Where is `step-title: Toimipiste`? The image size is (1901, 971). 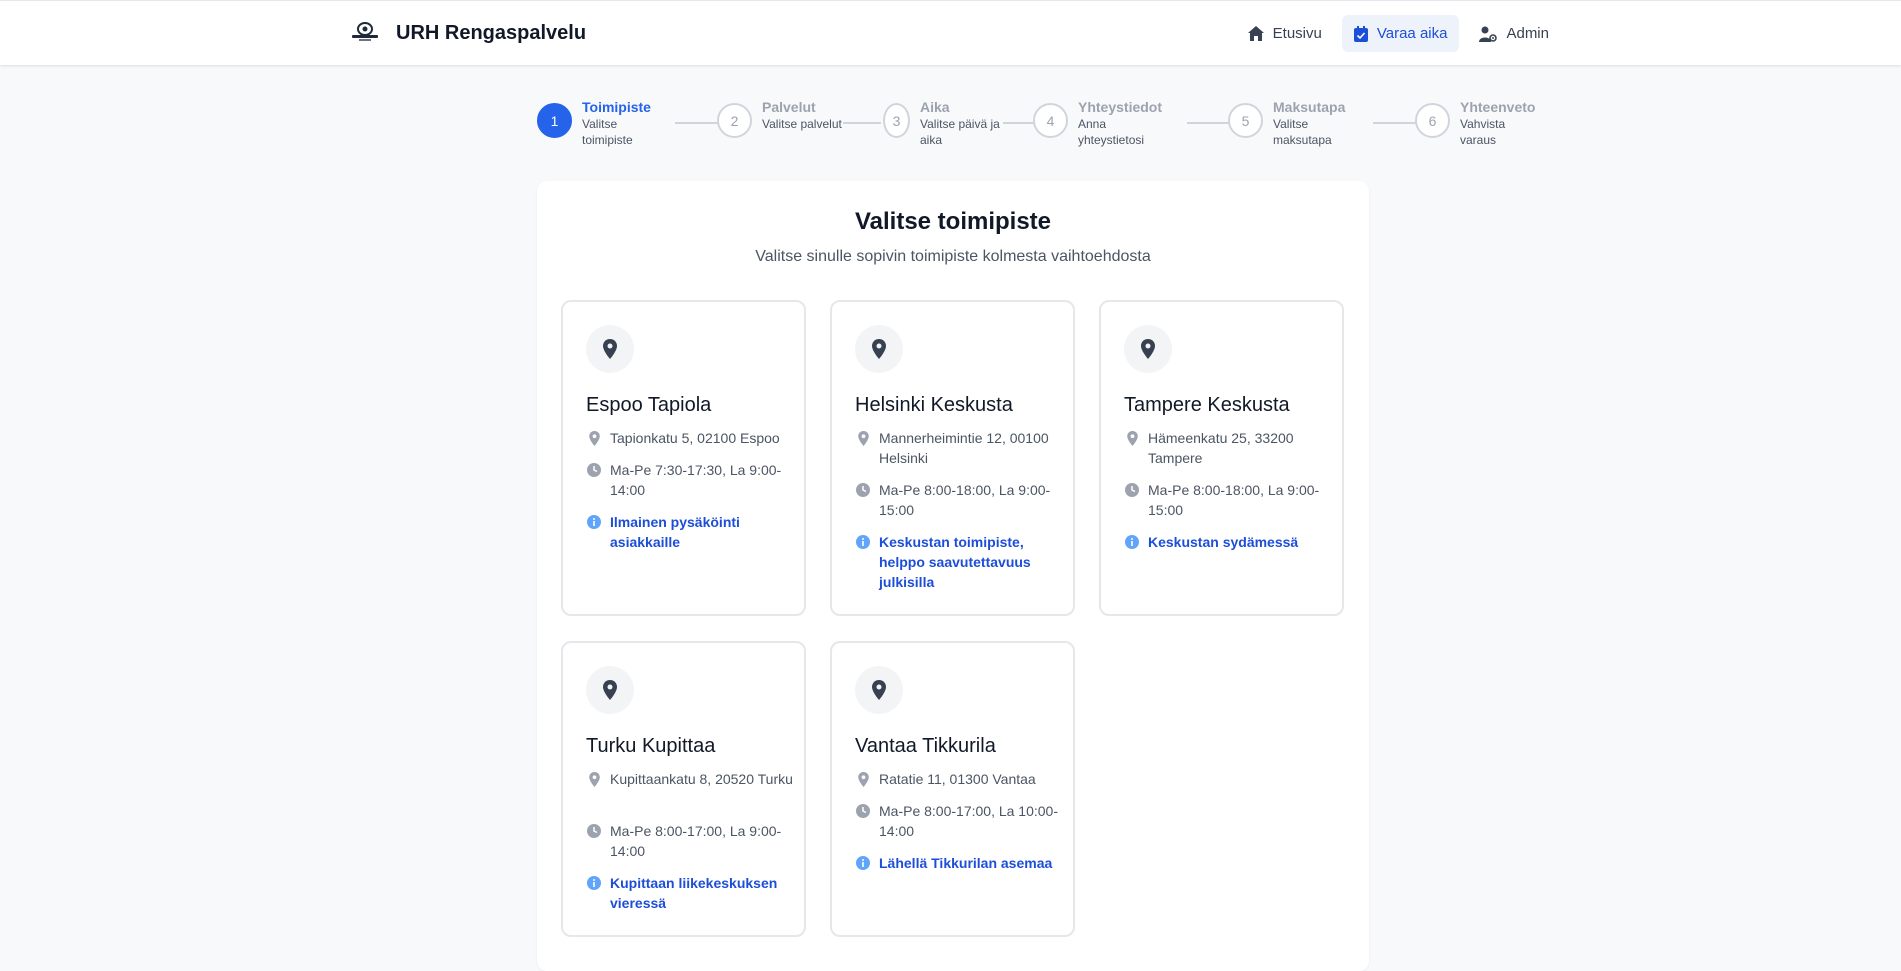 step-title: Toimipiste is located at coordinates (616, 107).